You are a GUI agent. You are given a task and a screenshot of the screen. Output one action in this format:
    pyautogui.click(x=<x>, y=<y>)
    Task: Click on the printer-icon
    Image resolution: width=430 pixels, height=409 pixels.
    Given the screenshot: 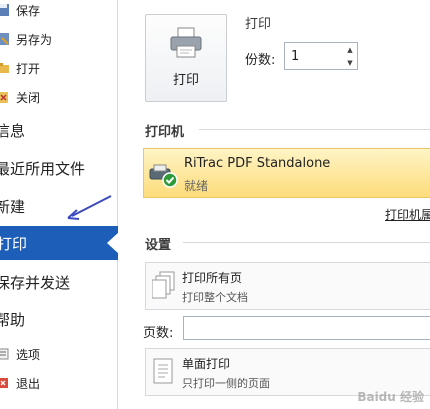 What is the action you would take?
    pyautogui.click(x=186, y=45)
    